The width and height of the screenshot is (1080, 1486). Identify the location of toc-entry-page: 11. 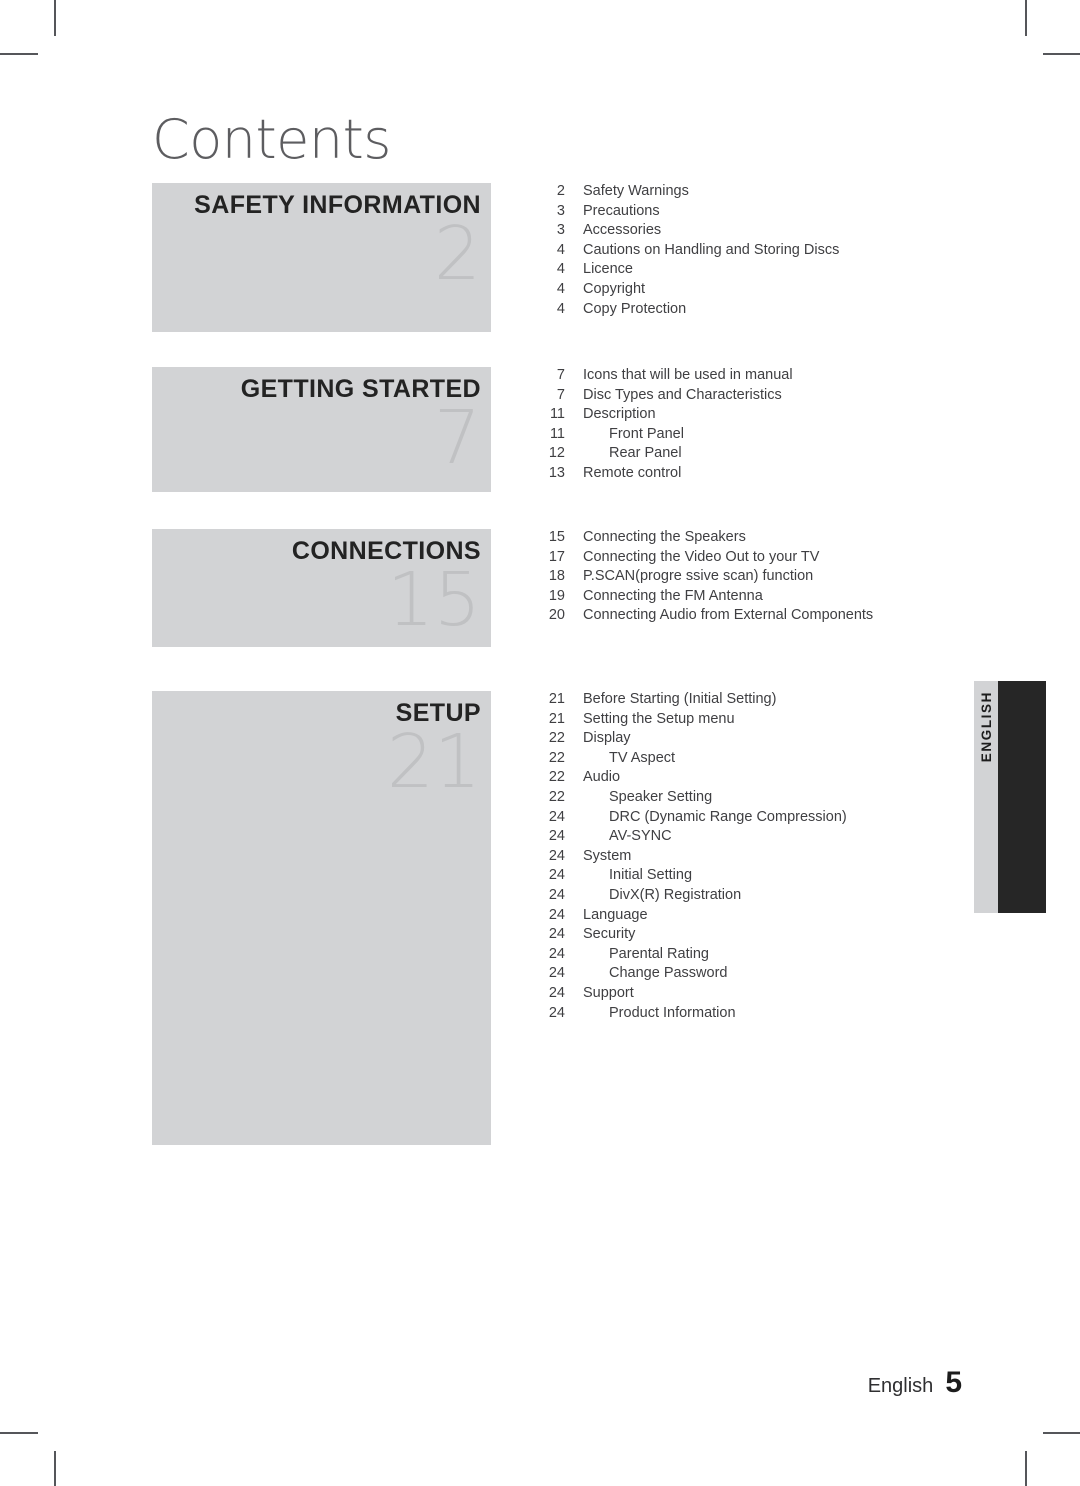
(557, 433).